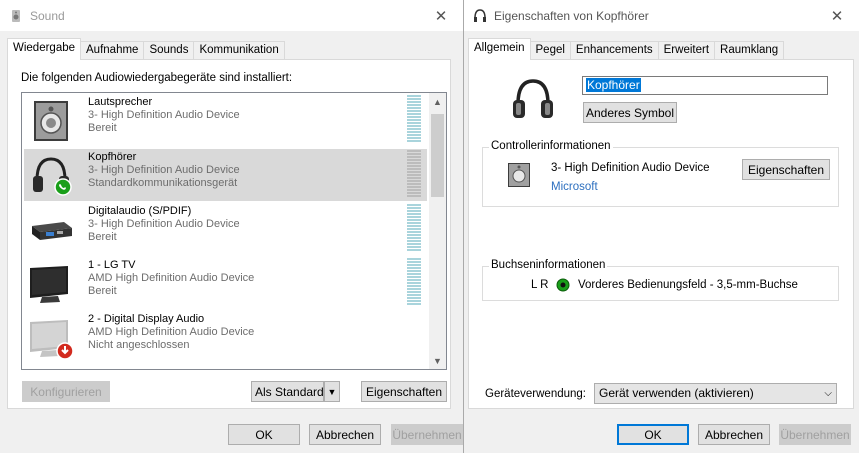  What do you see at coordinates (239, 50) in the screenshot?
I see `tab-kommunikation: Kommunikation` at bounding box center [239, 50].